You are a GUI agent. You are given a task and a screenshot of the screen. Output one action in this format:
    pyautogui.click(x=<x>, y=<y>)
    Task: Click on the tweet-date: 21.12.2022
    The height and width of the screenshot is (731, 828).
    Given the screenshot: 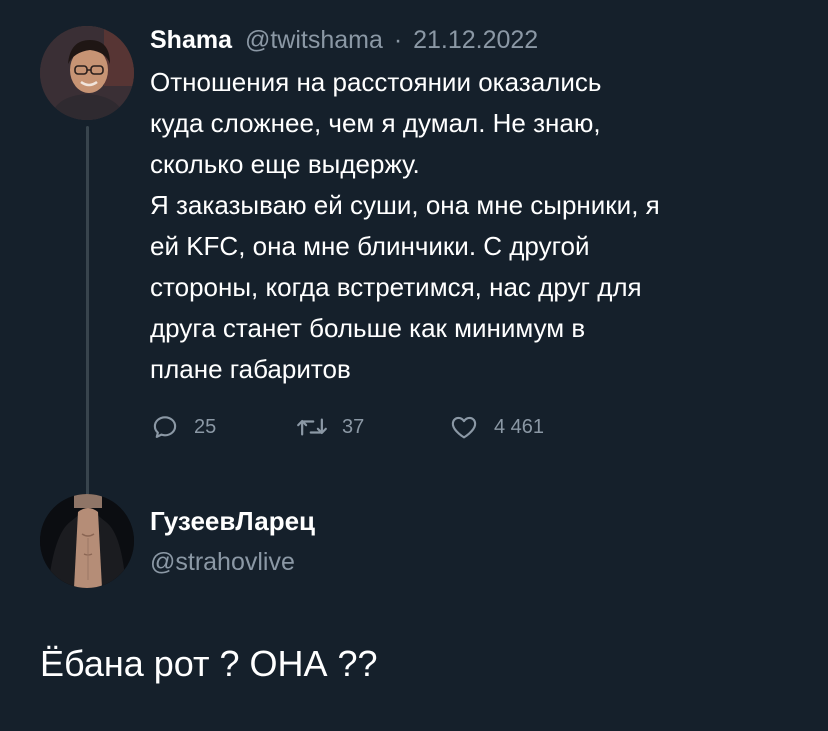 What is the action you would take?
    pyautogui.click(x=475, y=40)
    